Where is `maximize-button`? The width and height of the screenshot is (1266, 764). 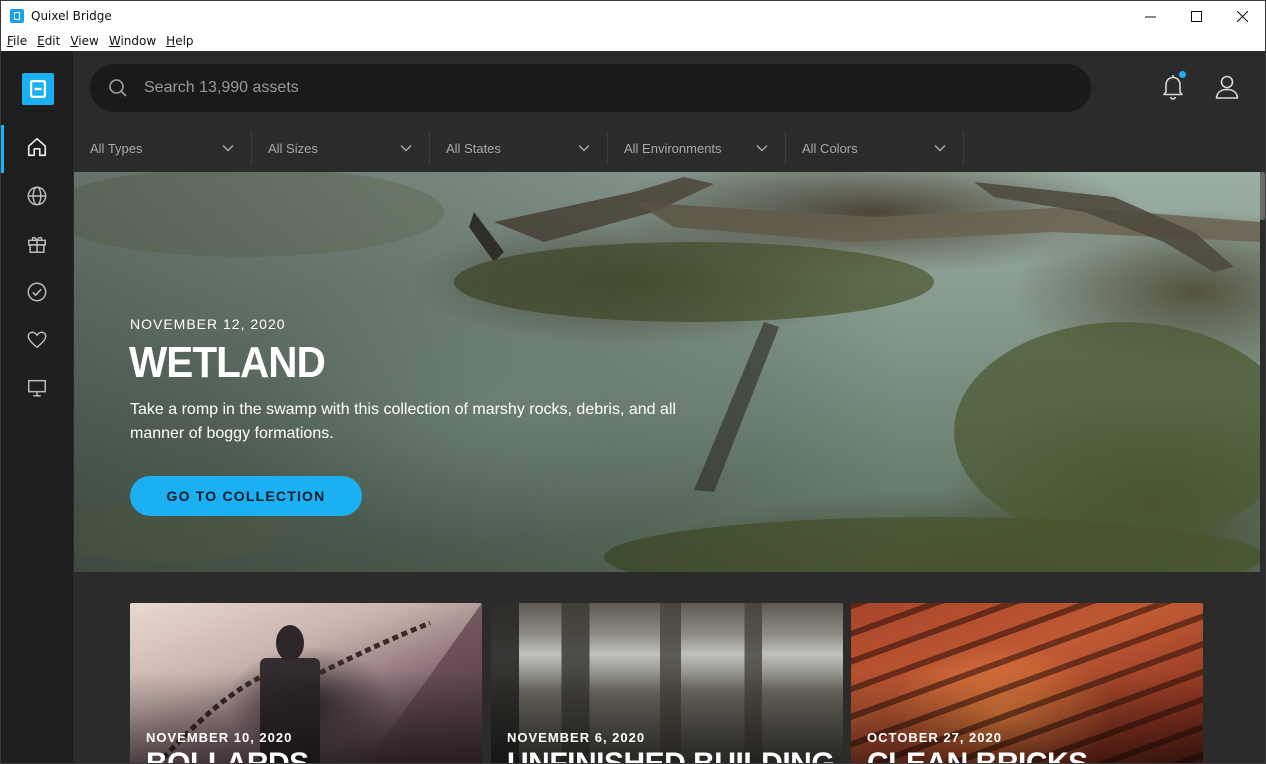 maximize-button is located at coordinates (1196, 16).